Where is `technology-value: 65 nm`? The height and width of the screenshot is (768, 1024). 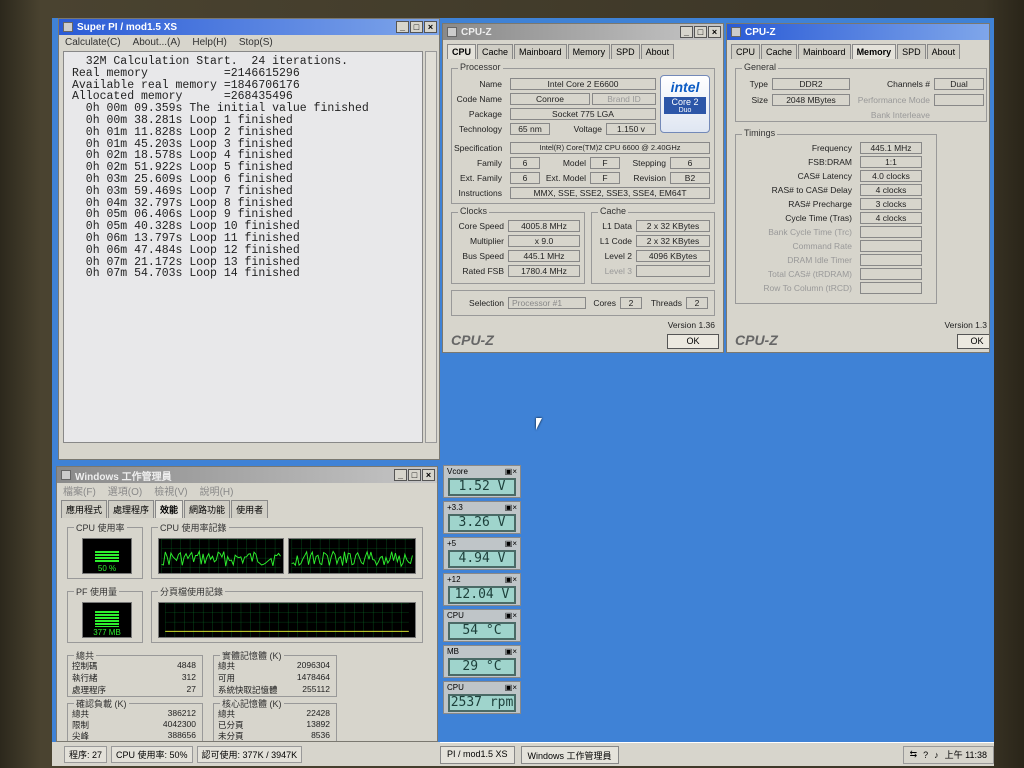 technology-value: 65 nm is located at coordinates (530, 129).